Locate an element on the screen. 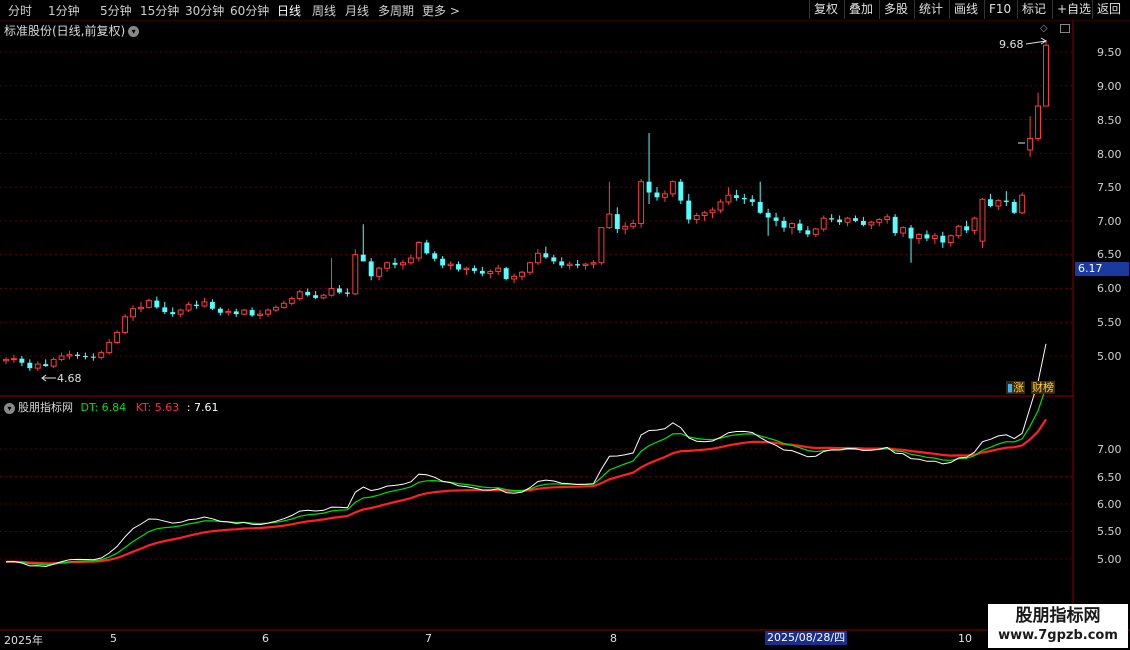 Image resolution: width=1130 pixels, height=650 pixels. ind-ytick: 5.00 is located at coordinates (1109, 559).